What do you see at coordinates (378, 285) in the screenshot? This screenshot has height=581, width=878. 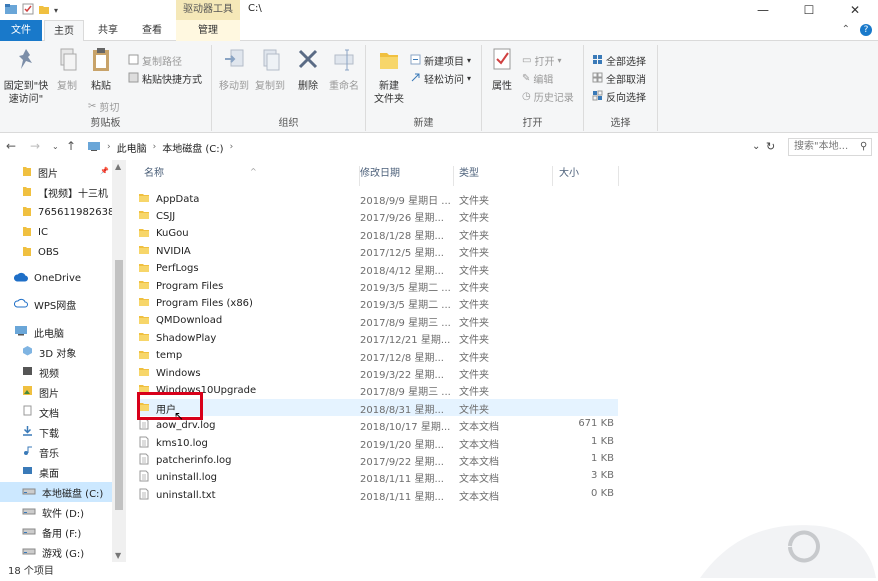 I see `file-row: Program Files 2019/3/5 星期二 ... 文件夹` at bounding box center [378, 285].